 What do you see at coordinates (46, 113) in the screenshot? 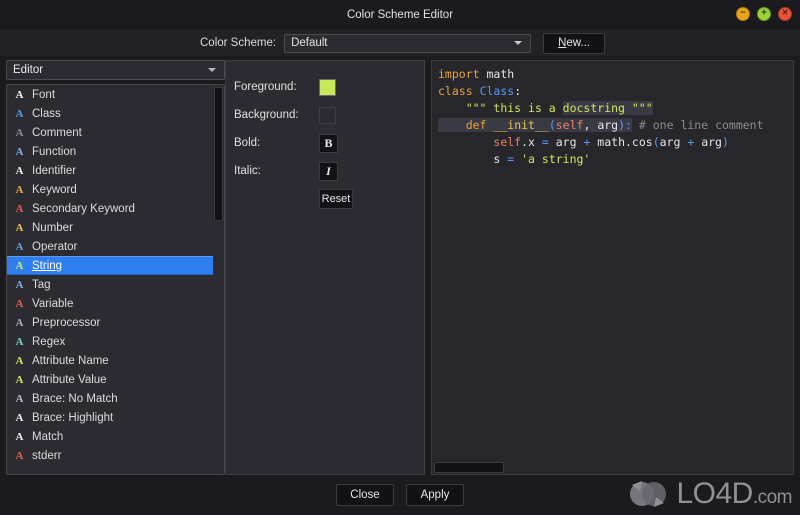
I see `list-item-label: Class` at bounding box center [46, 113].